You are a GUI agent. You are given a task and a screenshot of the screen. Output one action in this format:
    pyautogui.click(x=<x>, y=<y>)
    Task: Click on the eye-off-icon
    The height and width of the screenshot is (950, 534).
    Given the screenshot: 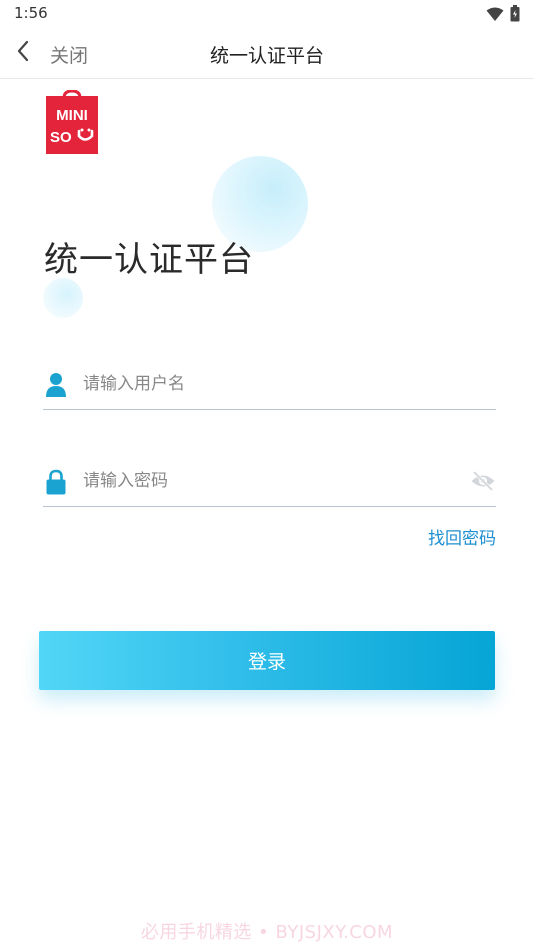 What is the action you would take?
    pyautogui.click(x=483, y=481)
    